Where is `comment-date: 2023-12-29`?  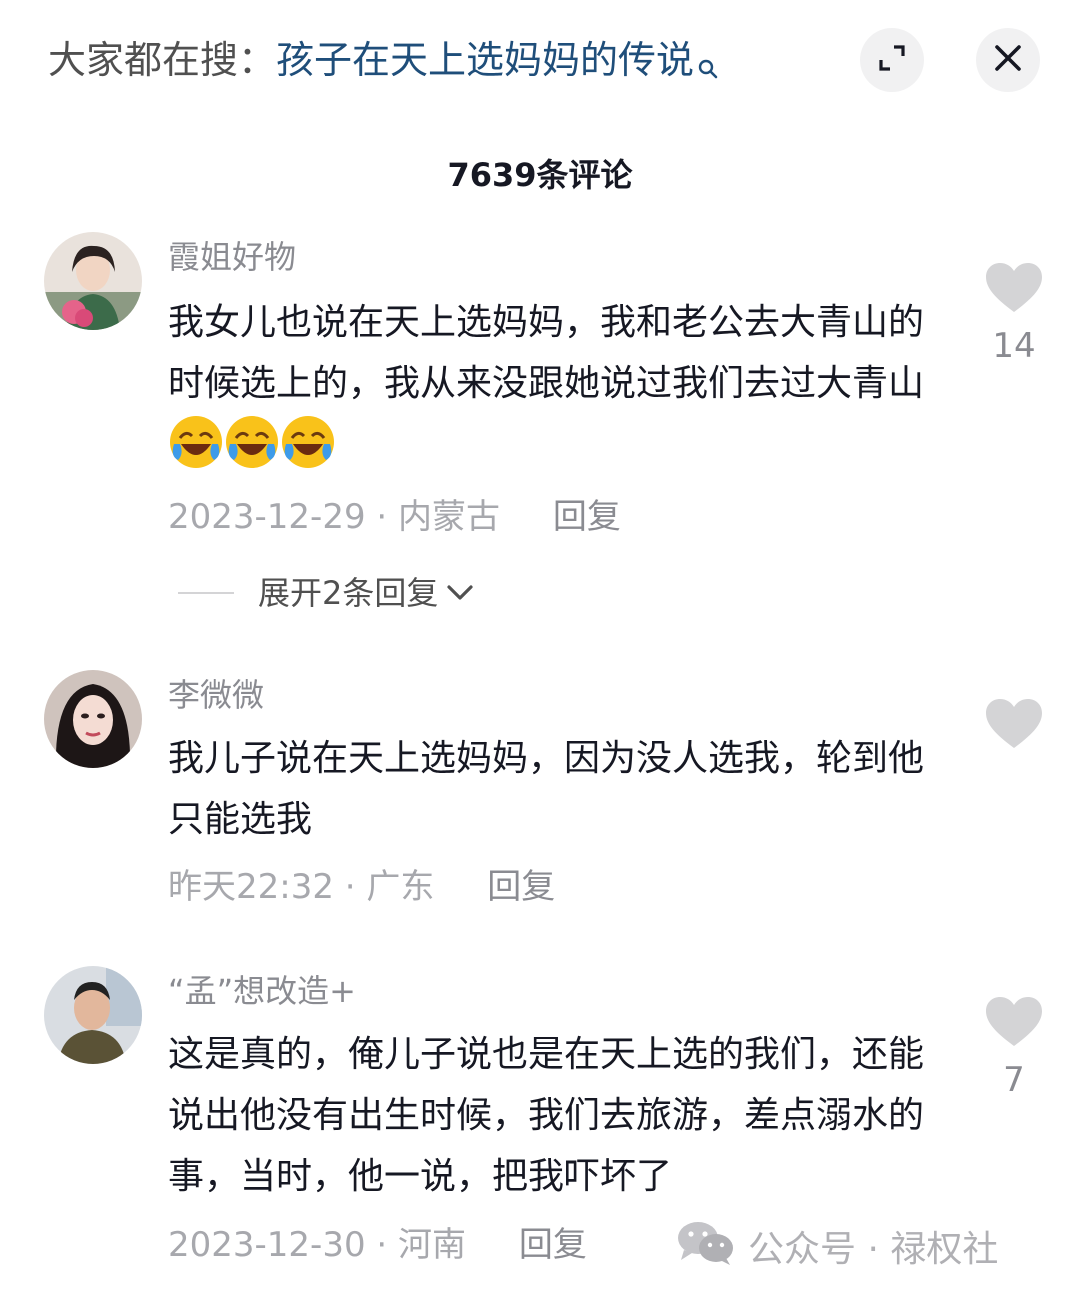
comment-date: 2023-12-29 is located at coordinates (267, 517).